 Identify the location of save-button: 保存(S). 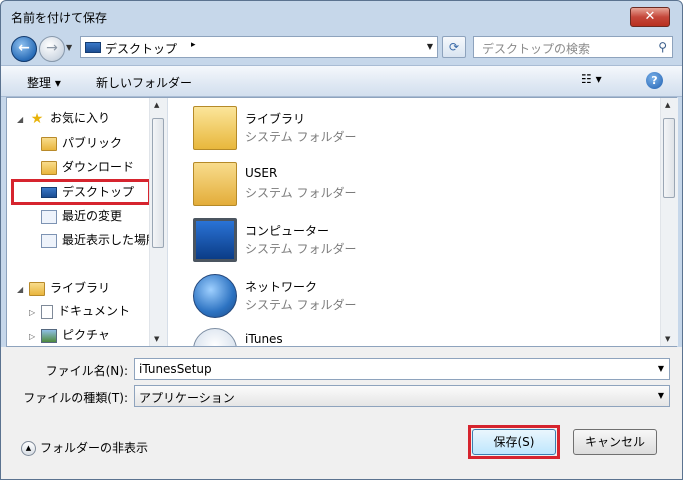
(514, 442).